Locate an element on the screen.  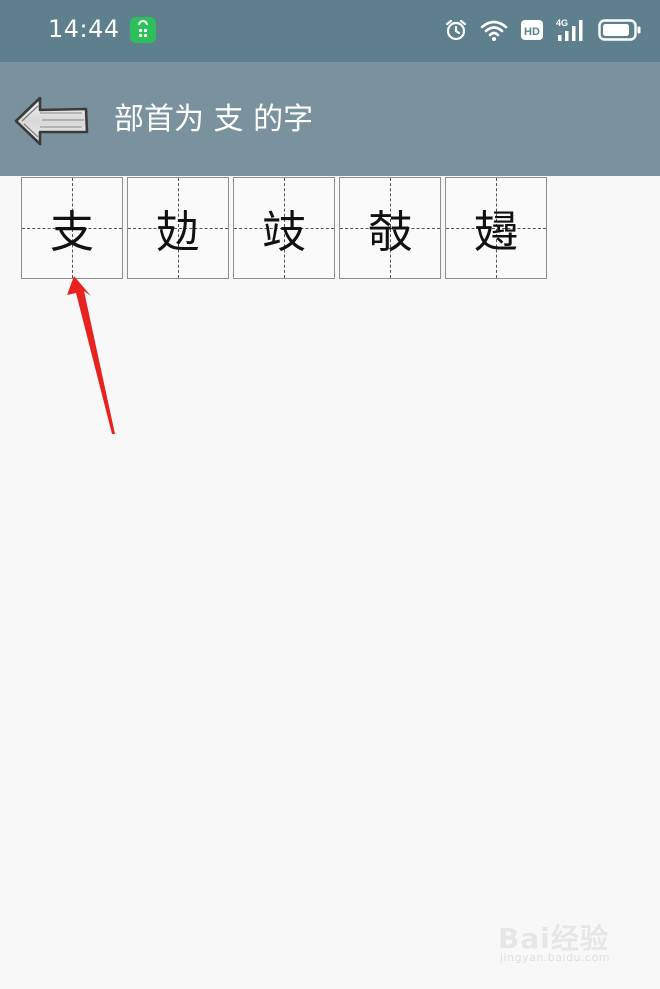
character-cell: 攱 is located at coordinates (284, 228).